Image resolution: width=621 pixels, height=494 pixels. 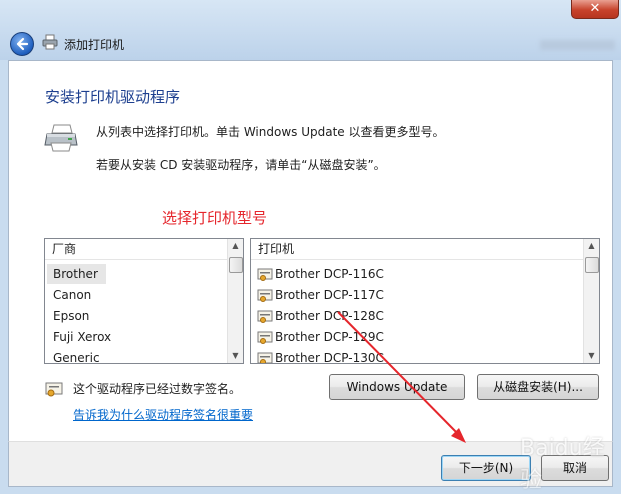 What do you see at coordinates (215, 218) in the screenshot?
I see `annotation-label: 选择打印机型号` at bounding box center [215, 218].